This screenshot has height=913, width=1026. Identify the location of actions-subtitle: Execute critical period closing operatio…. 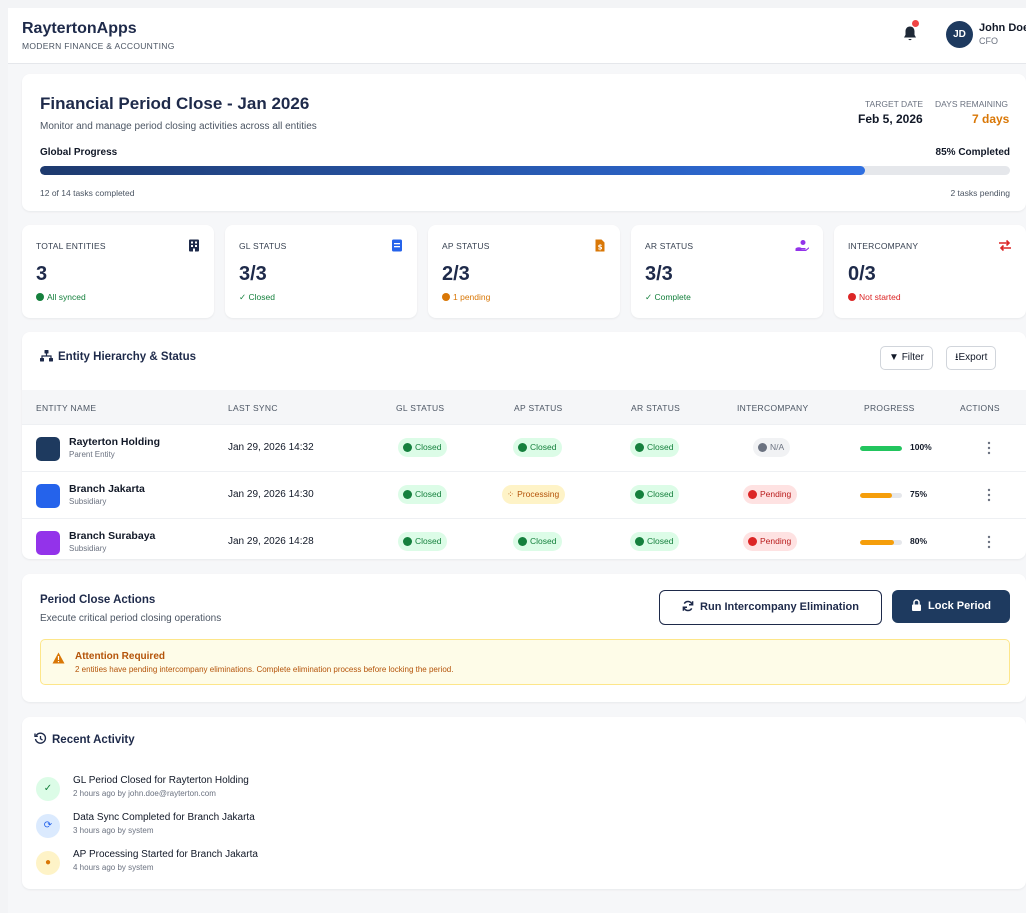
(131, 618).